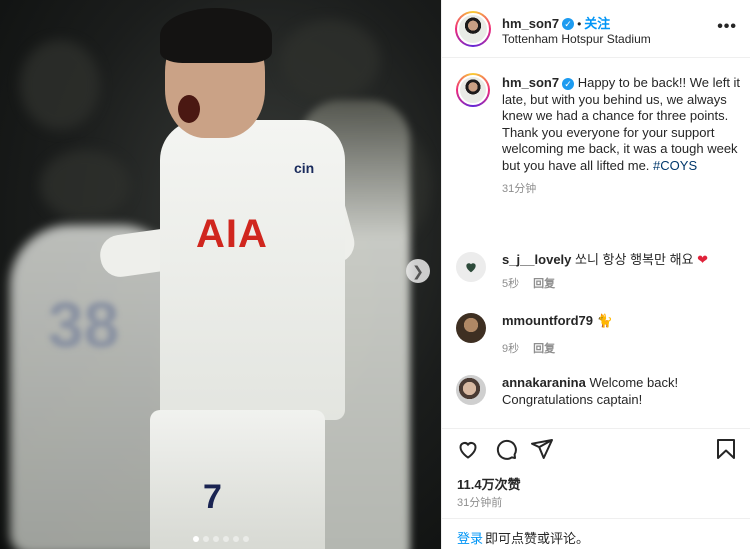  Describe the element at coordinates (519, 189) in the screenshot. I see `caption-time: 31分钟` at that location.